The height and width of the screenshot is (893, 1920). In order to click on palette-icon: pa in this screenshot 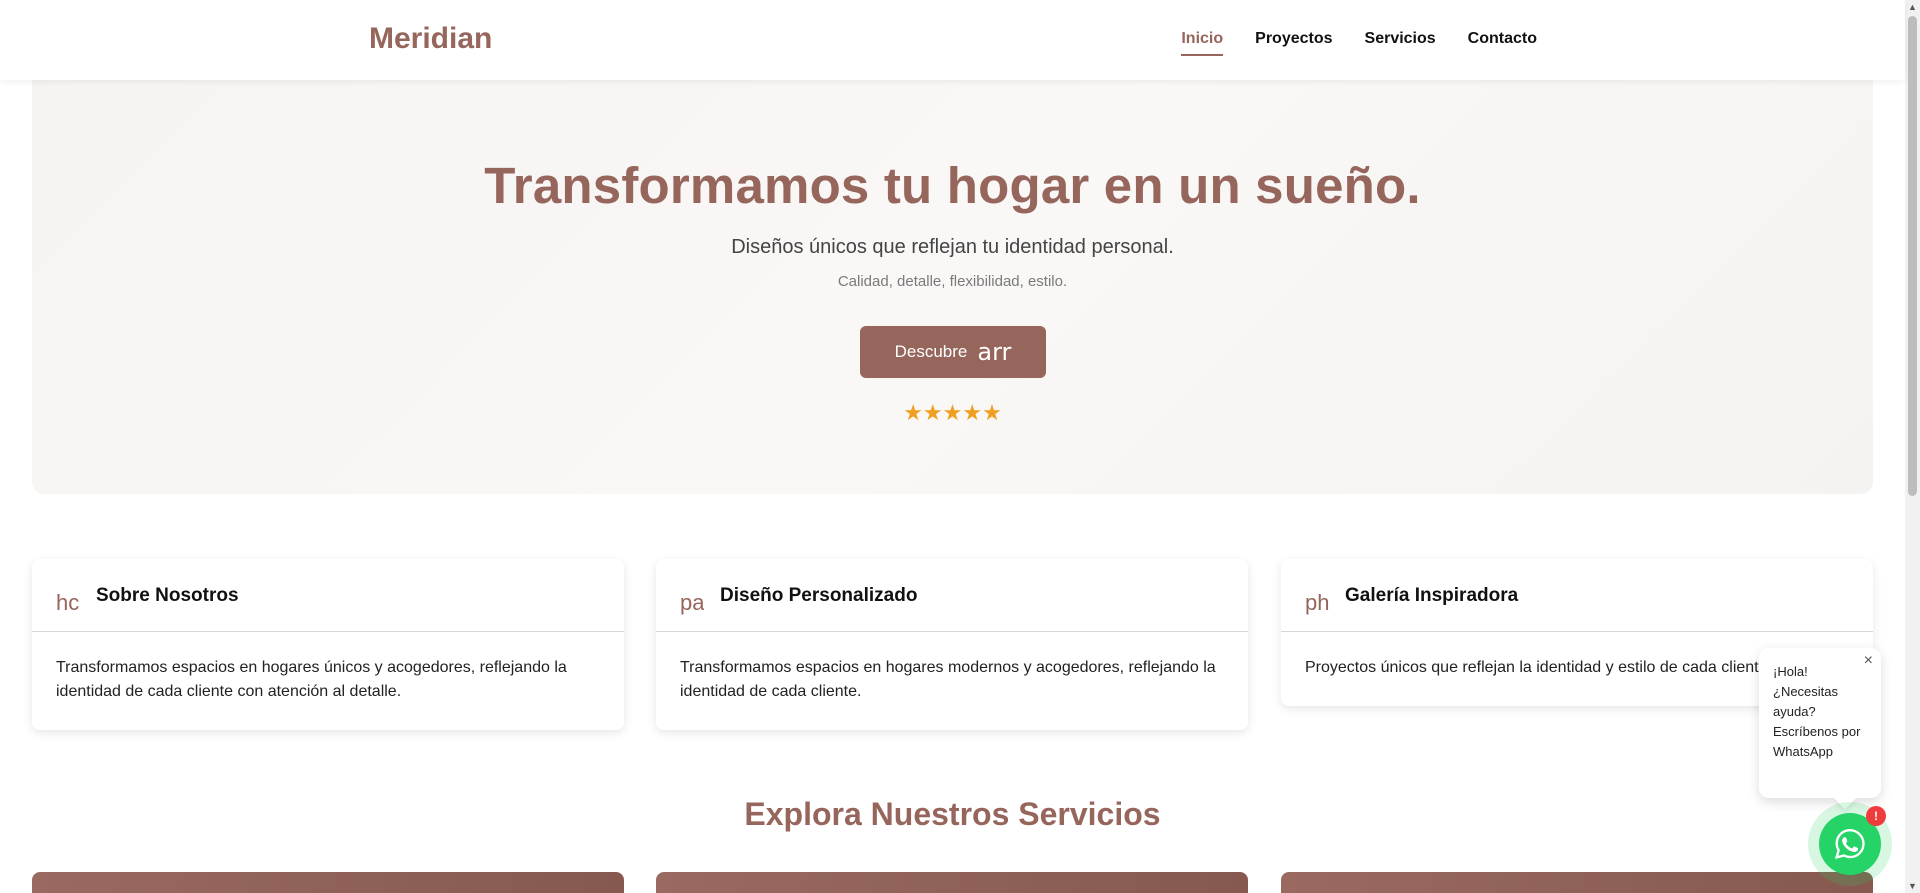, I will do `click(692, 603)`.